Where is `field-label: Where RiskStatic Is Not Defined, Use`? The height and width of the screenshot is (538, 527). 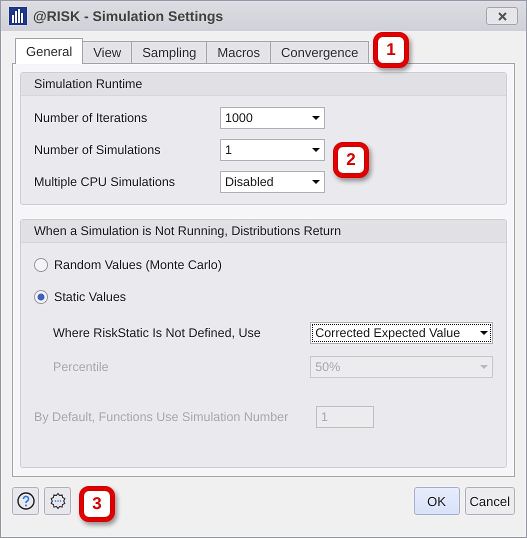 field-label: Where RiskStatic Is Not Defined, Use is located at coordinates (157, 333).